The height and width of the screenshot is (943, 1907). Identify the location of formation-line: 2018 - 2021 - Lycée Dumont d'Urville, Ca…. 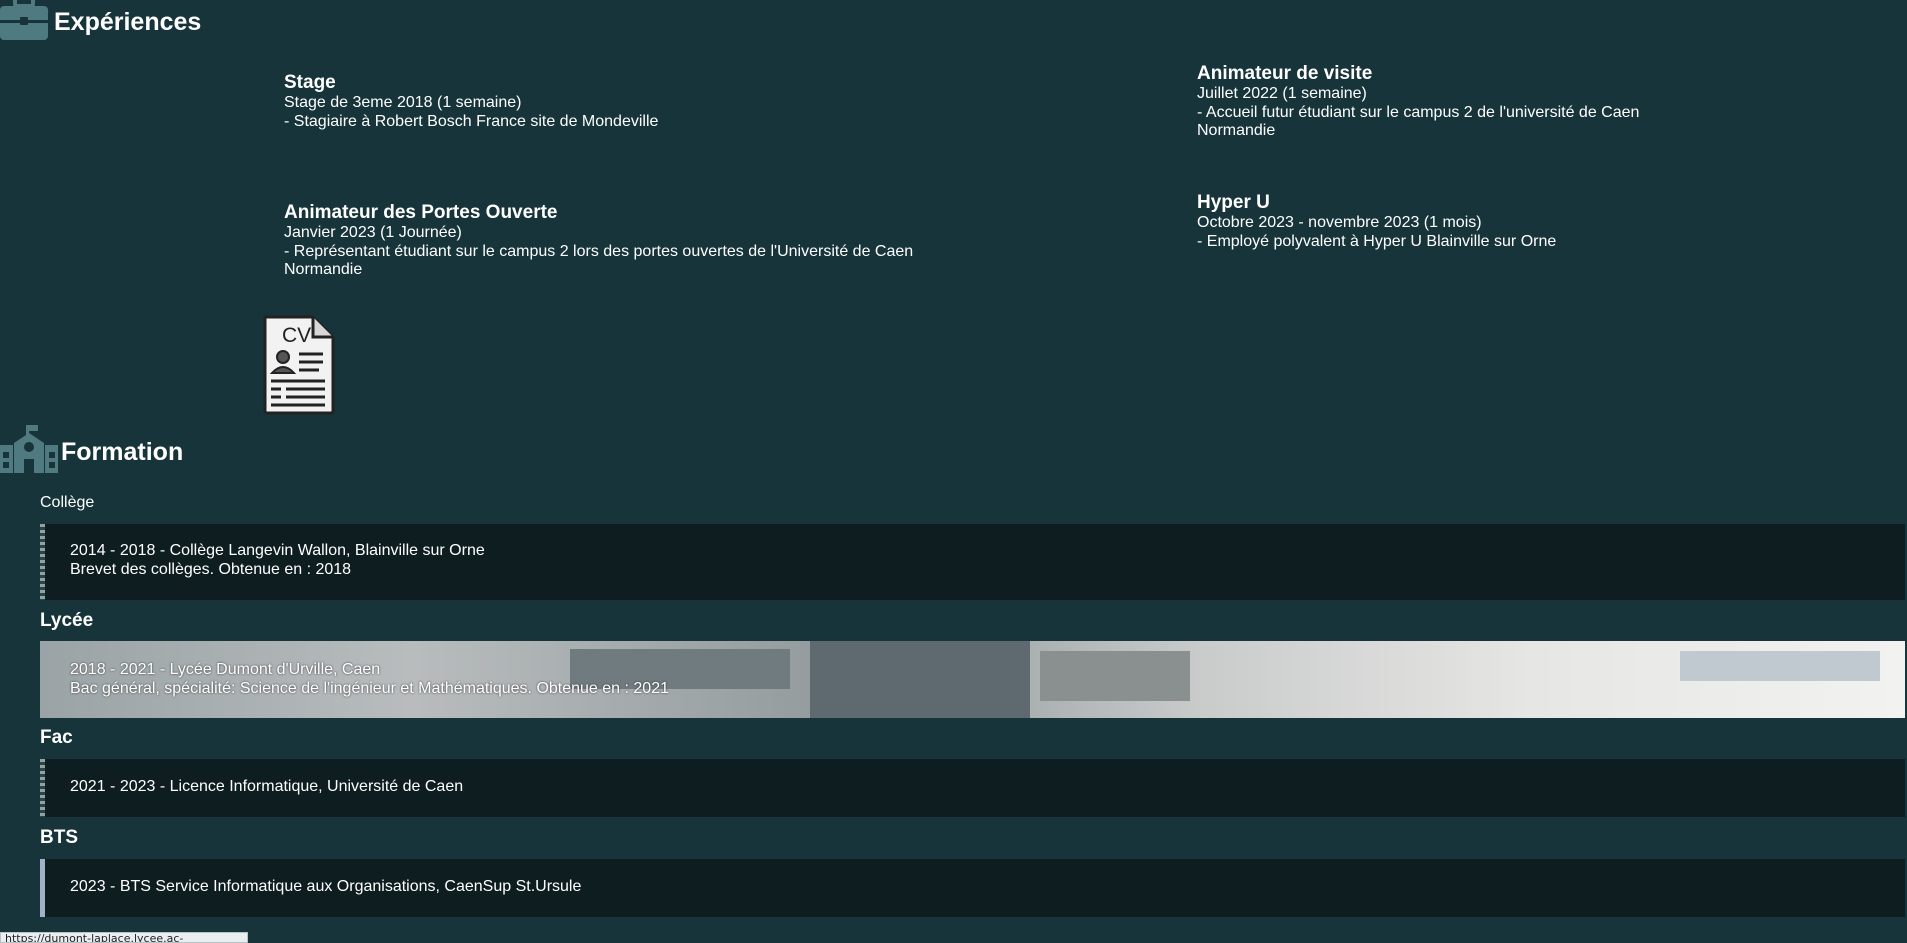
(225, 669).